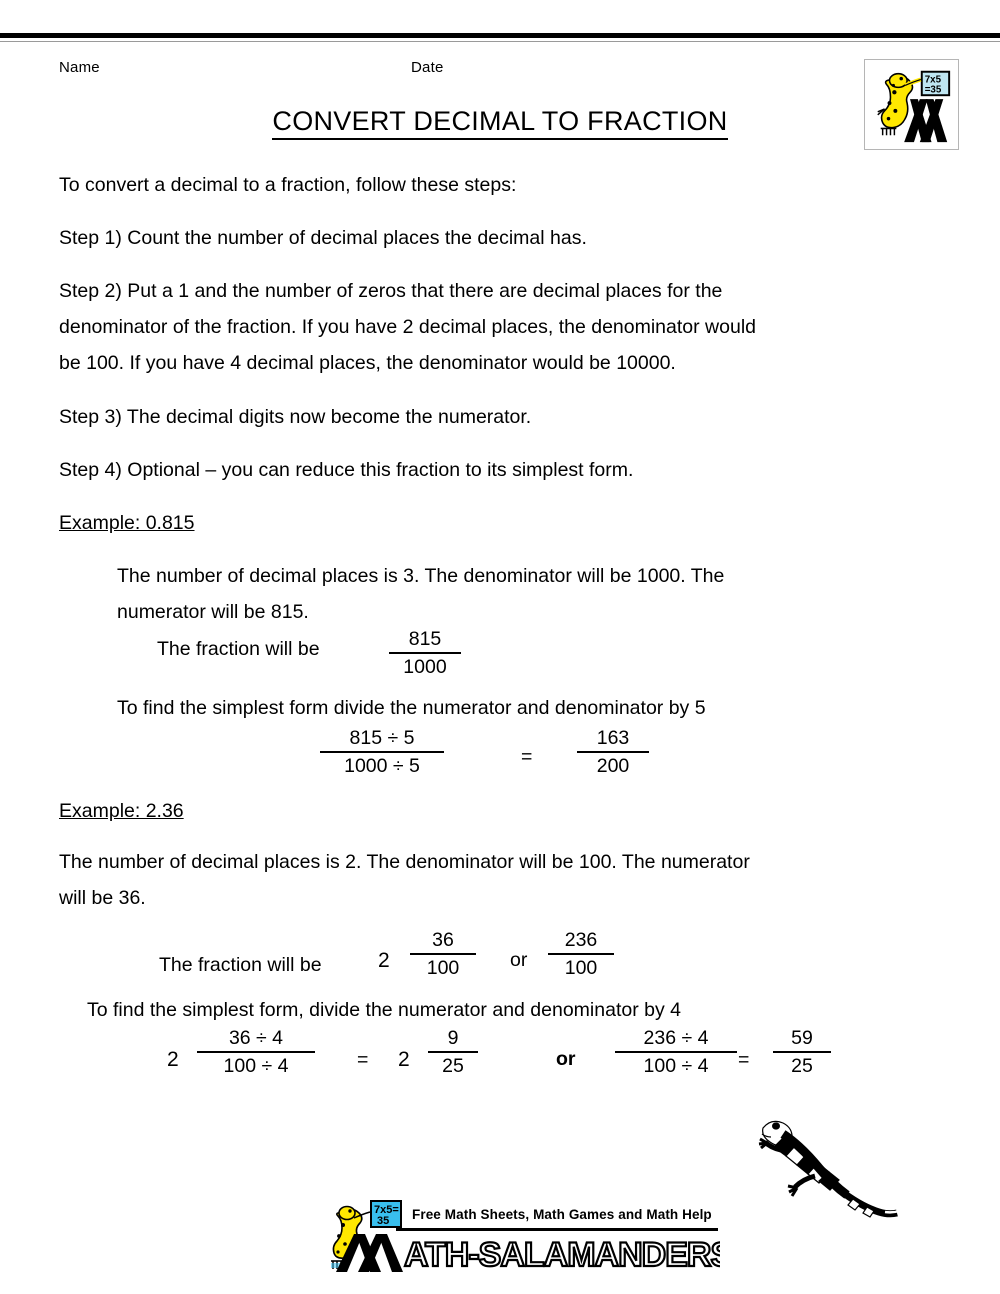 The width and height of the screenshot is (1000, 1294). I want to click on example-1-equation-right-numerator: 163, so click(613, 738).